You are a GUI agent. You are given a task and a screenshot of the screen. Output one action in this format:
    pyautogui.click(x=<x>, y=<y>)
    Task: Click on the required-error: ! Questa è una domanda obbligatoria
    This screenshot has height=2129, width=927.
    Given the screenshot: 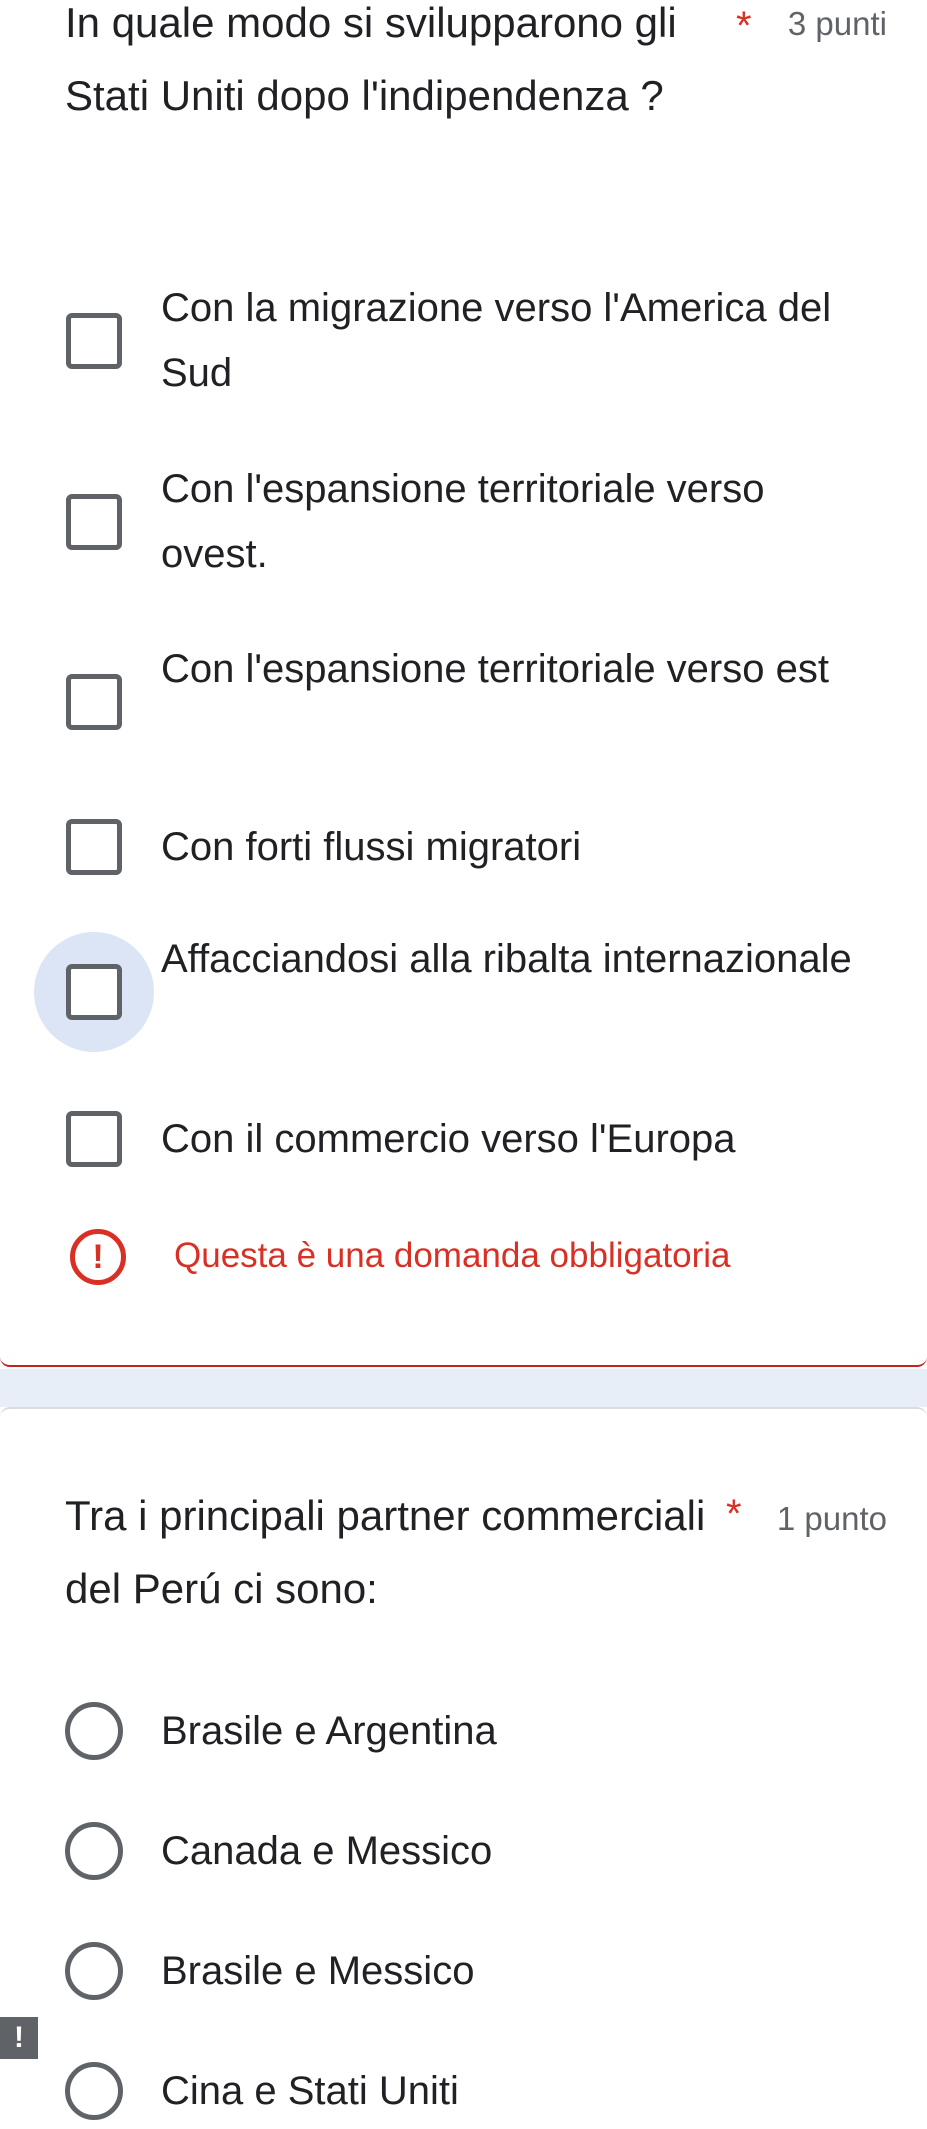 What is the action you would take?
    pyautogui.click(x=463, y=1255)
    